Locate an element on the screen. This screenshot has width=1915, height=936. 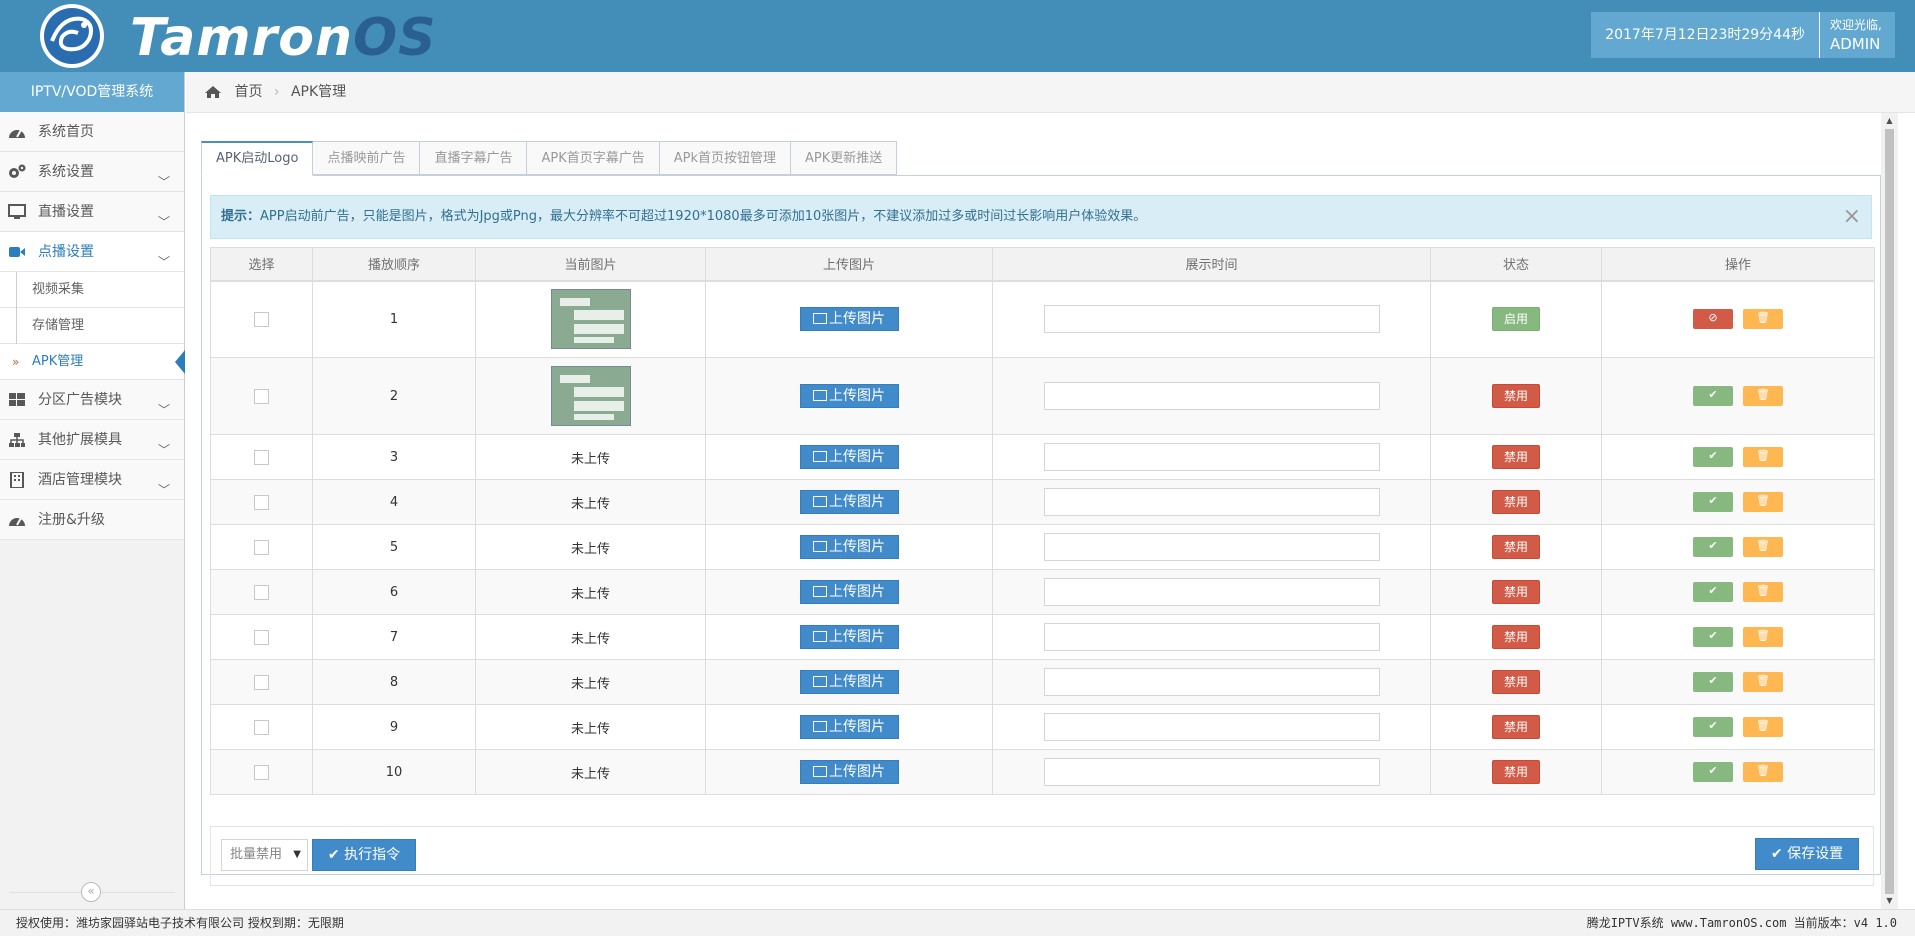
actions-cell: ✔ 🗑 is located at coordinates (1738, 682).